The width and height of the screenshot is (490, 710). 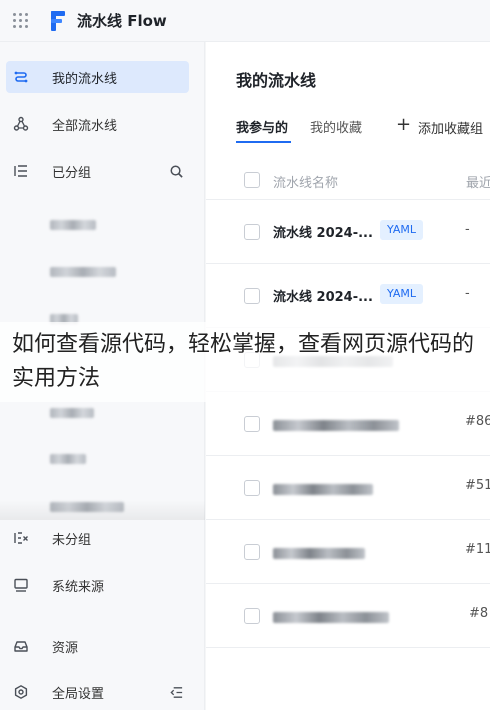 What do you see at coordinates (21, 77) in the screenshot?
I see `pipeline-icon` at bounding box center [21, 77].